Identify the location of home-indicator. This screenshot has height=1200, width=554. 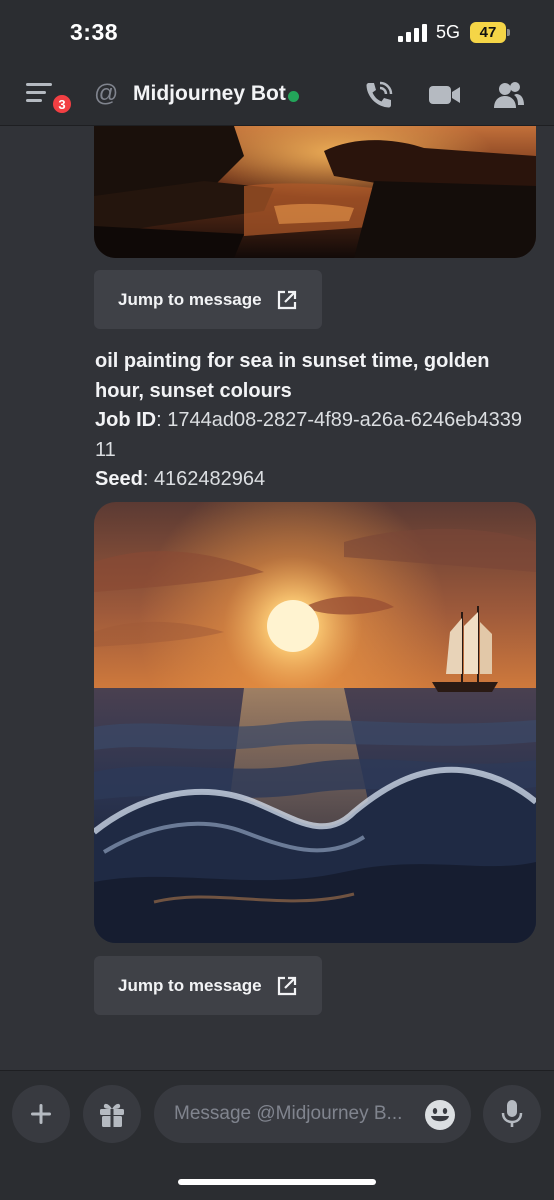
(277, 1182).